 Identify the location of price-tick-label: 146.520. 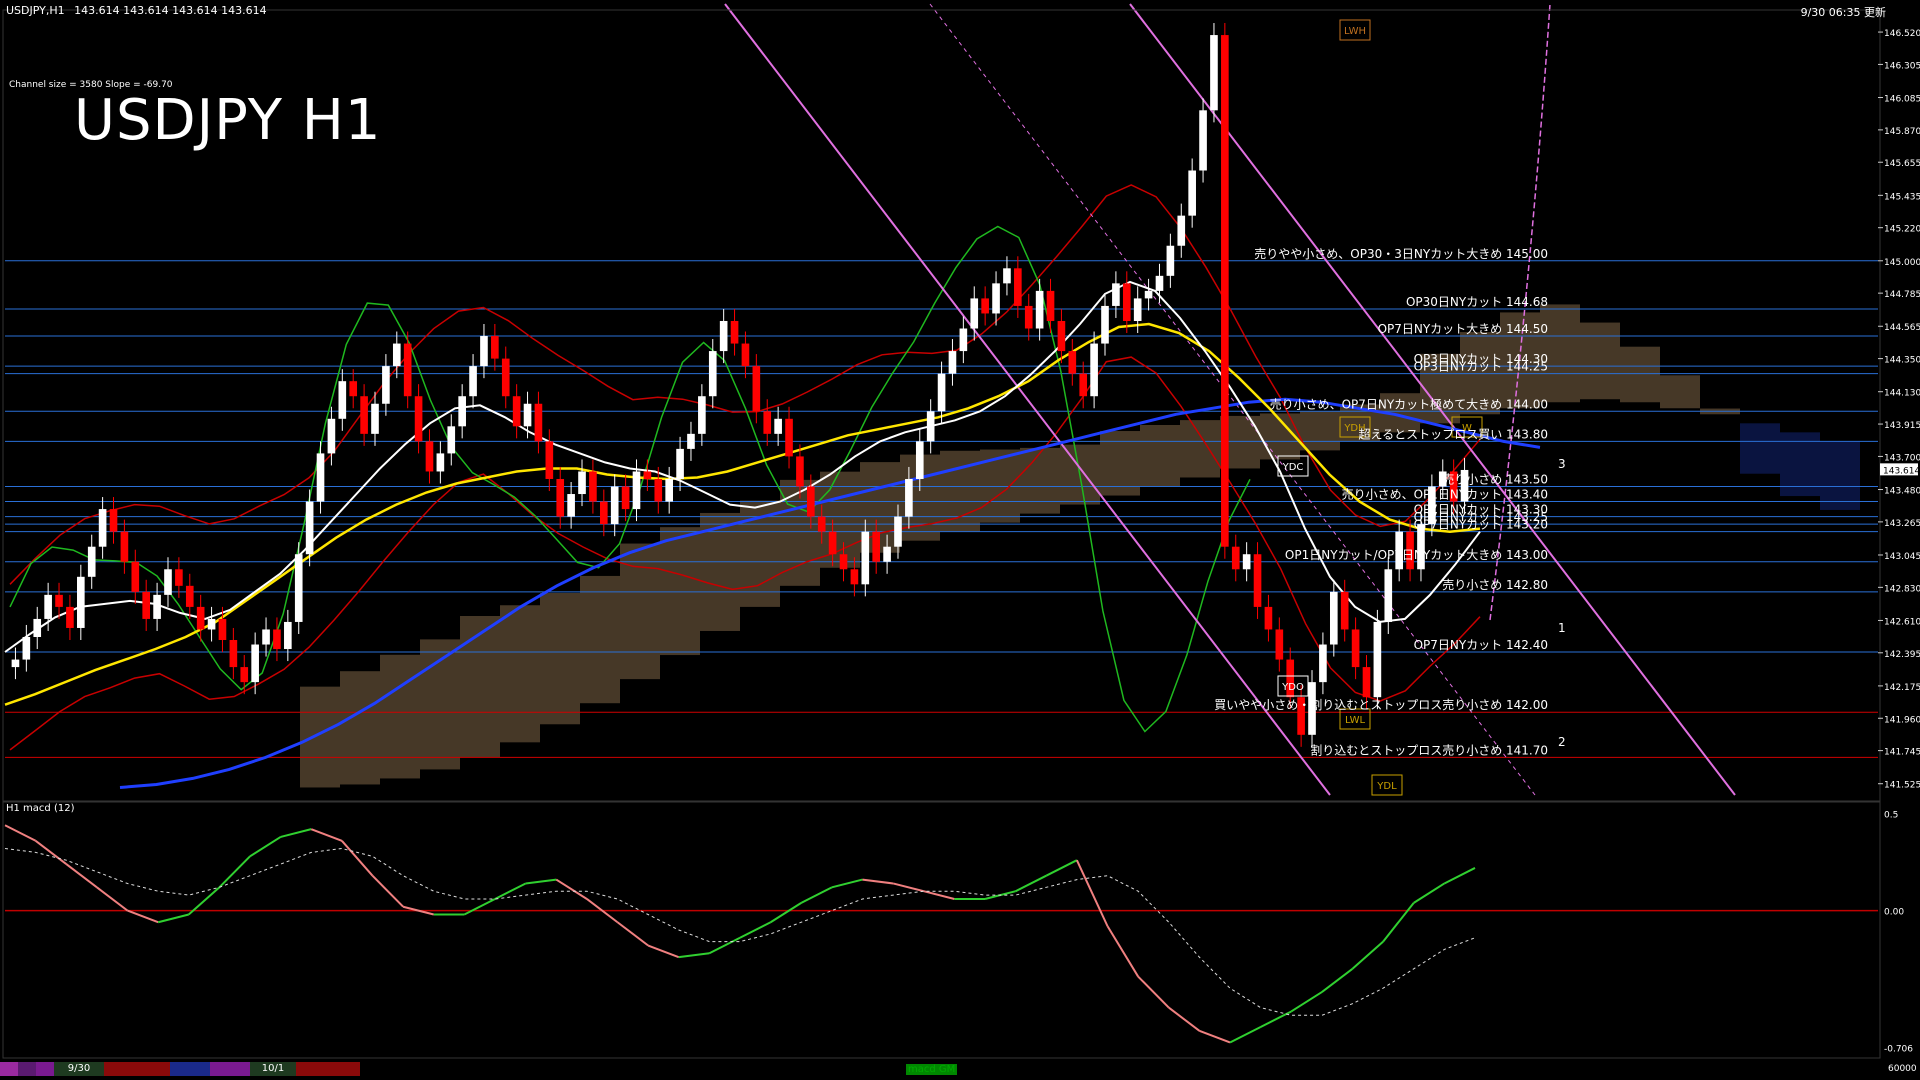
(1902, 34).